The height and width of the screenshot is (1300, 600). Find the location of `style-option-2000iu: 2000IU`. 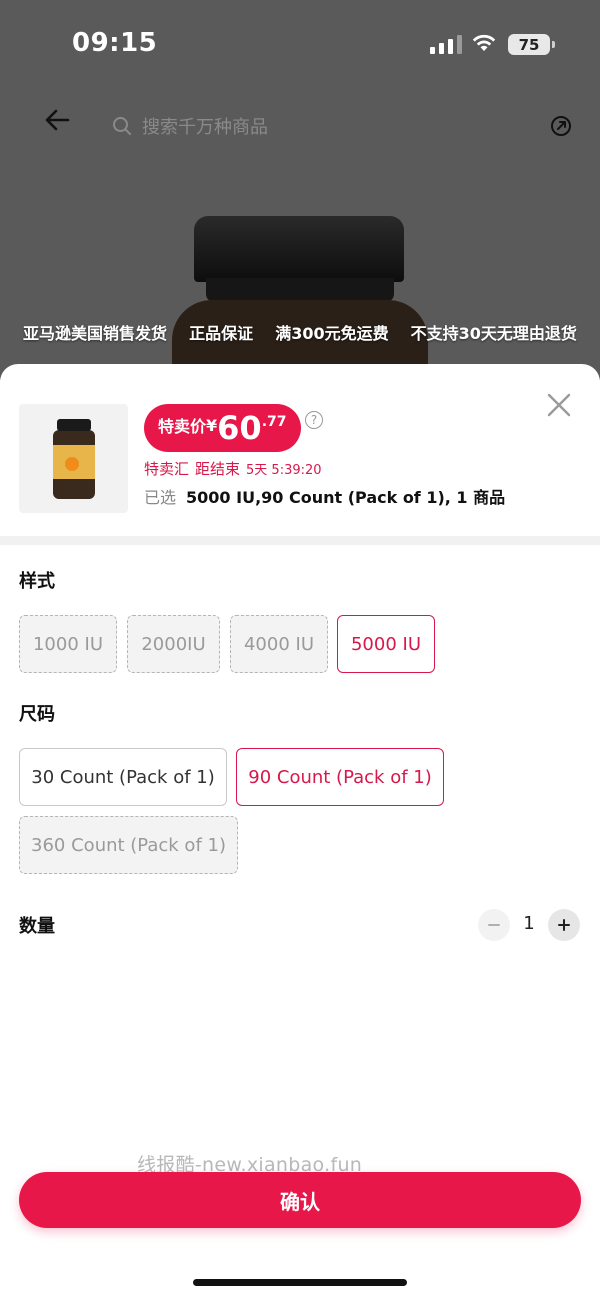

style-option-2000iu: 2000IU is located at coordinates (173, 644).